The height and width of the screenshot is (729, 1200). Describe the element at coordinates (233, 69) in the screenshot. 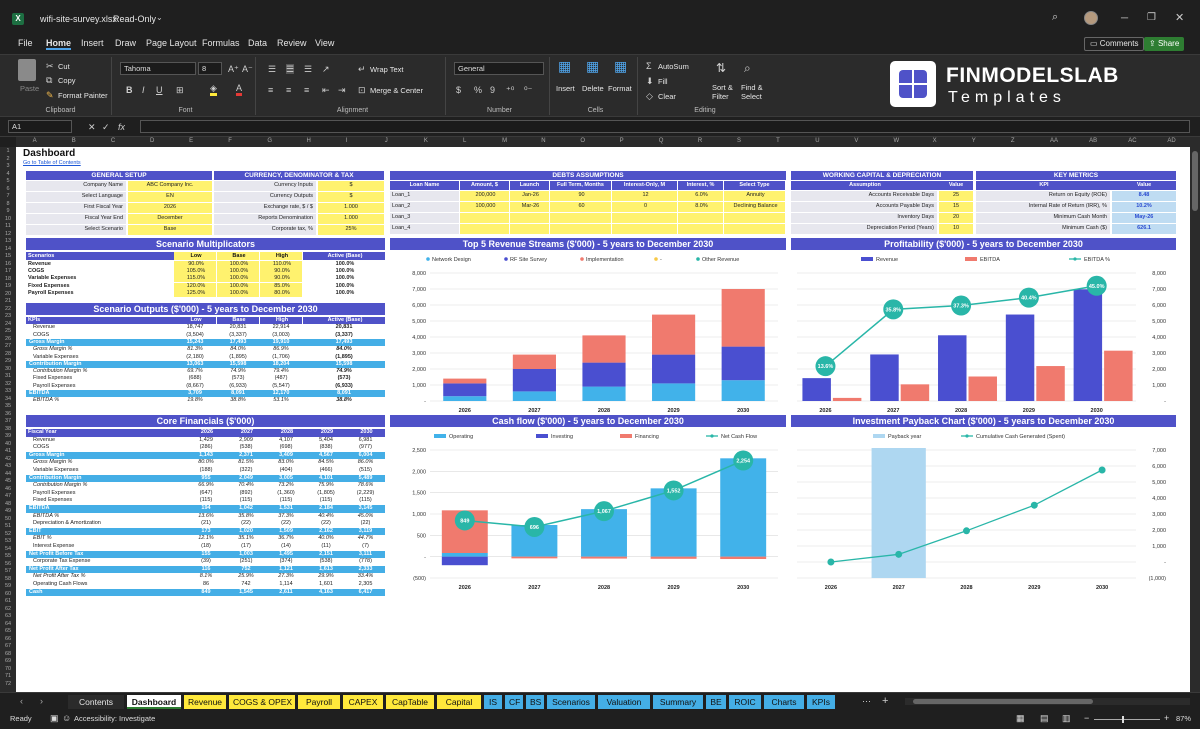

I see `increase-font-icon: A⁺` at that location.